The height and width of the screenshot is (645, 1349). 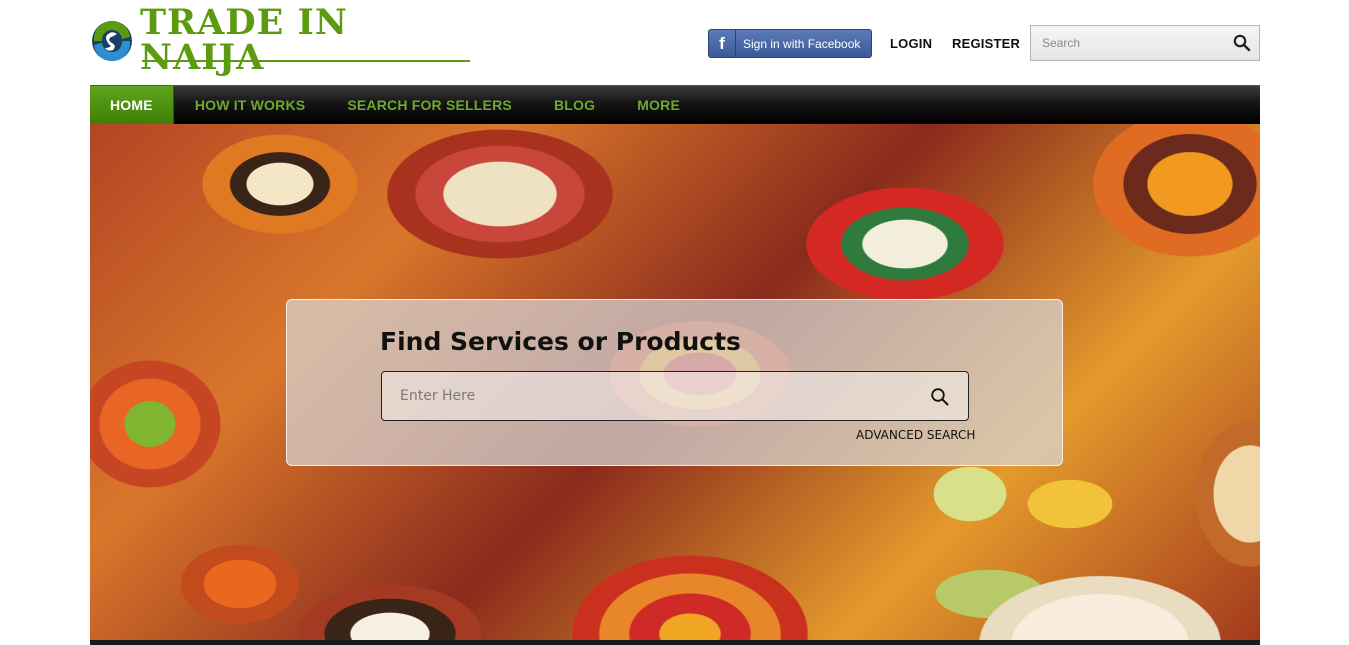 What do you see at coordinates (986, 43) in the screenshot?
I see `register-link: REGISTER` at bounding box center [986, 43].